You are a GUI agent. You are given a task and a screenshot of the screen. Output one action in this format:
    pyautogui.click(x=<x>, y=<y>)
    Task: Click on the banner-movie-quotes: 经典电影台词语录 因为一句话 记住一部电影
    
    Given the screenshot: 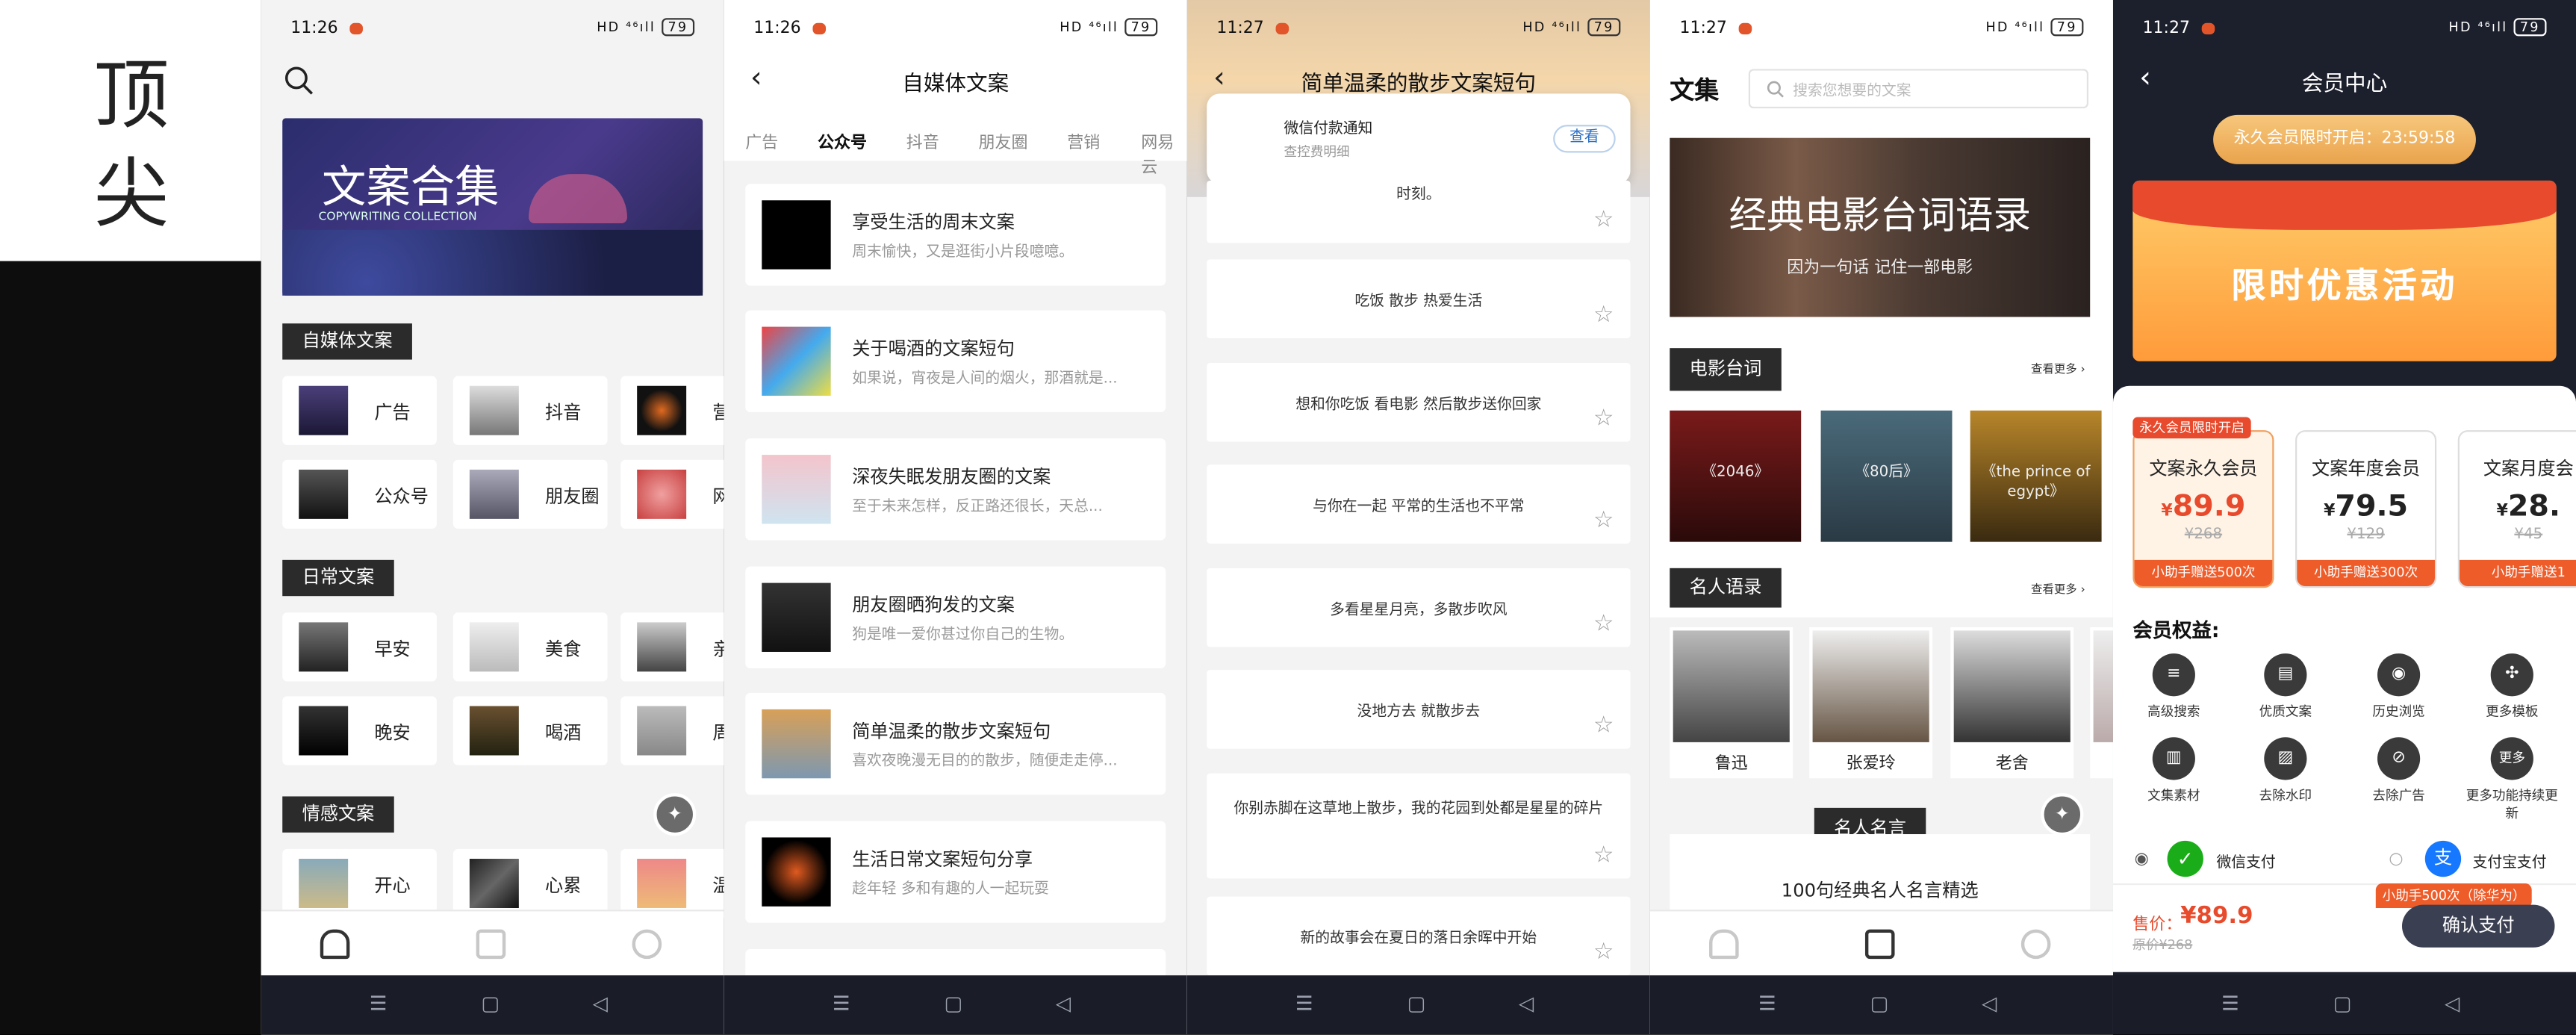 What is the action you would take?
    pyautogui.click(x=1880, y=227)
    